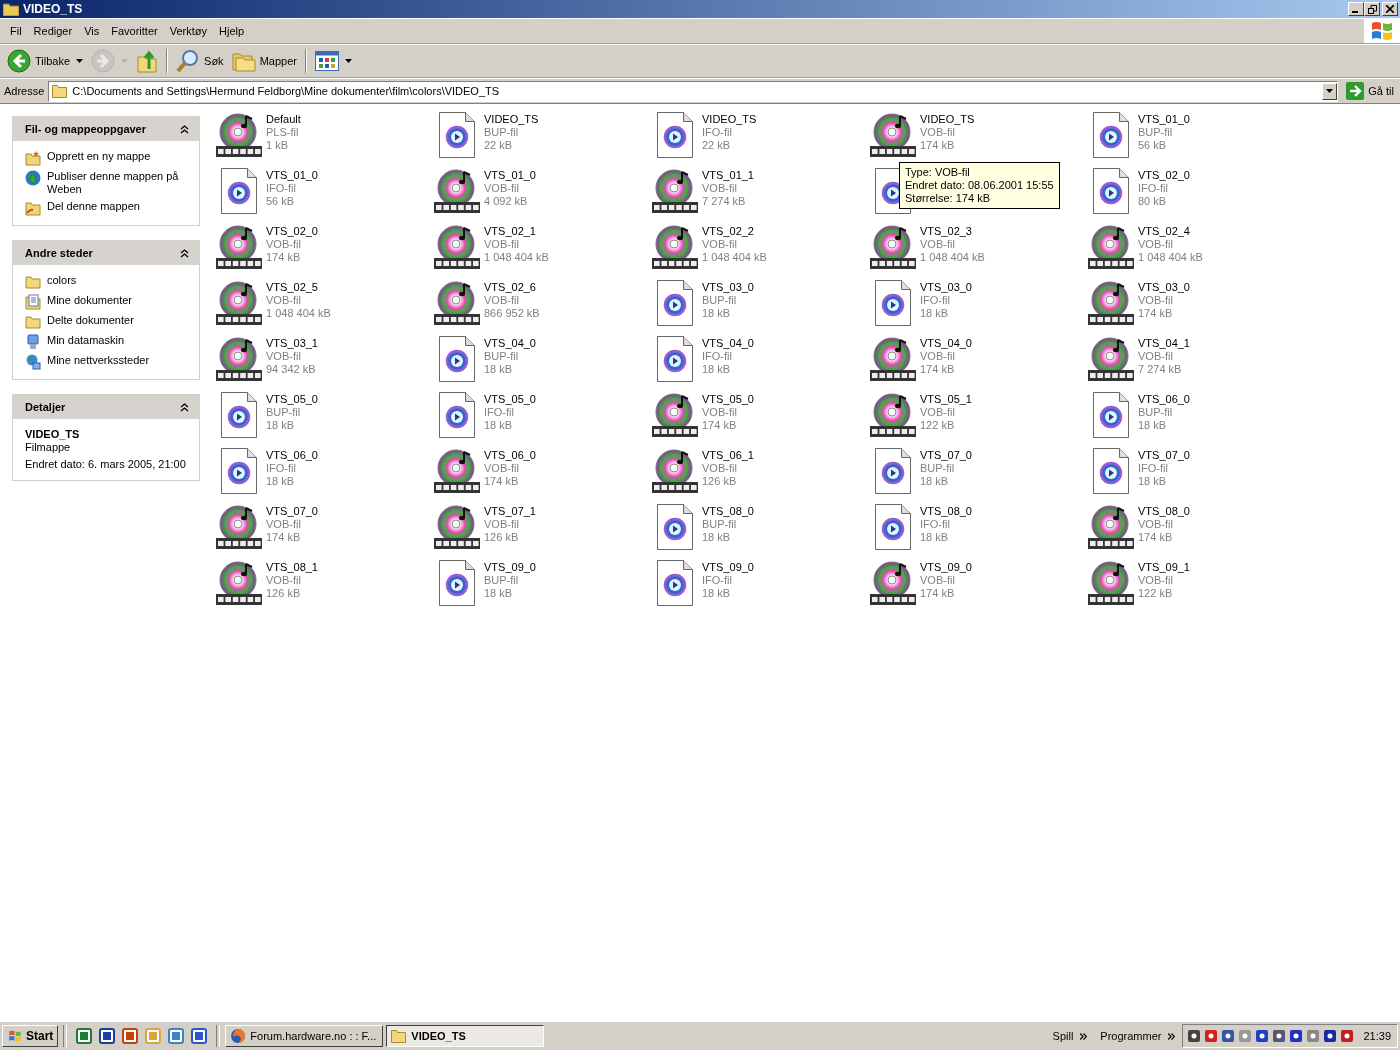  What do you see at coordinates (134, 31) in the screenshot?
I see `menu-item: Favoritter` at bounding box center [134, 31].